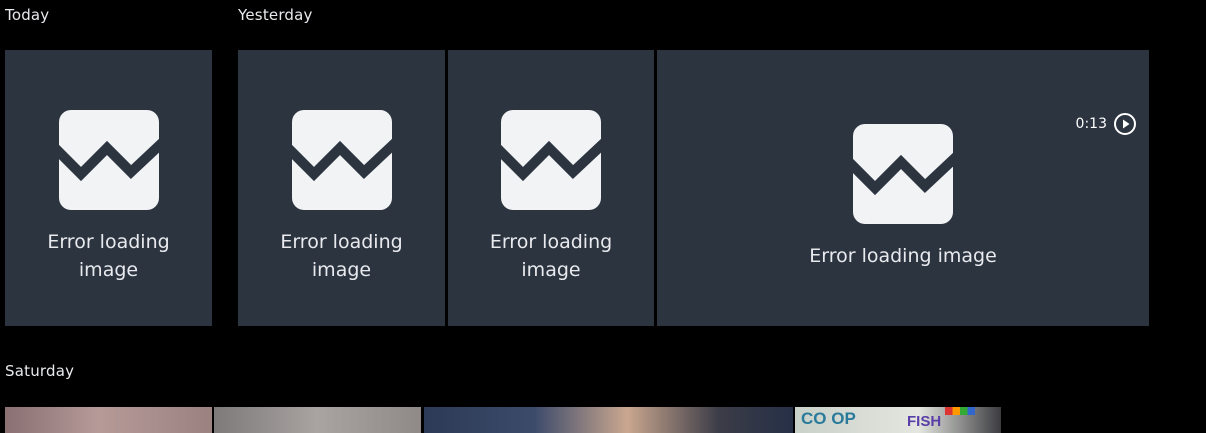  What do you see at coordinates (924, 421) in the screenshot?
I see `photo-sign-text: FISH` at bounding box center [924, 421].